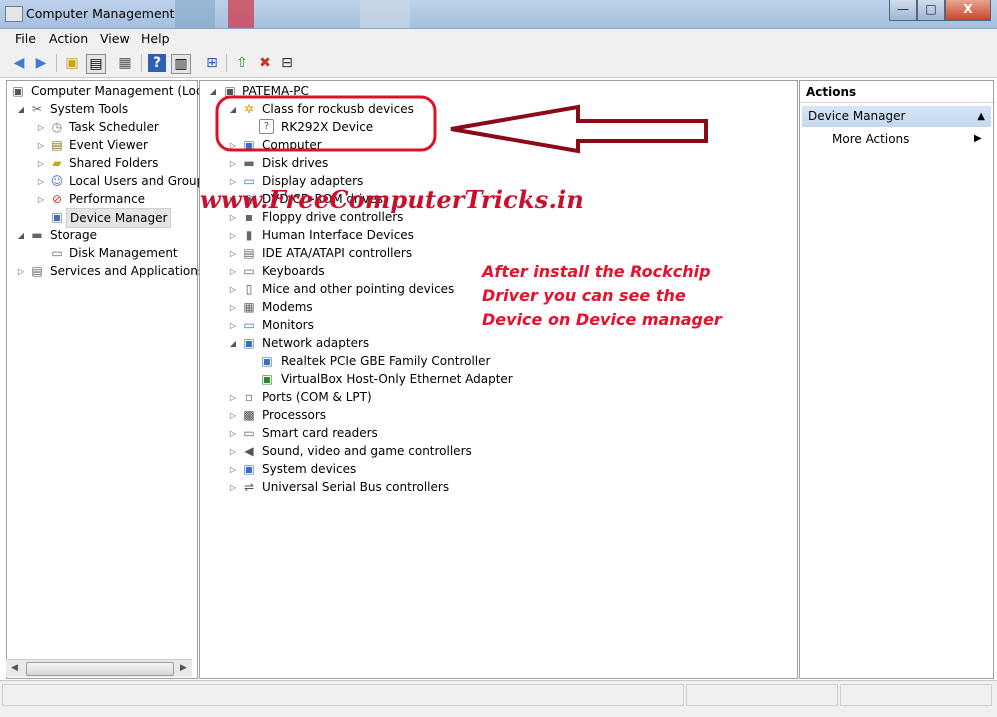 The width and height of the screenshot is (997, 717). What do you see at coordinates (584, 295) in the screenshot?
I see `note-line-2: Driver you can see the` at bounding box center [584, 295].